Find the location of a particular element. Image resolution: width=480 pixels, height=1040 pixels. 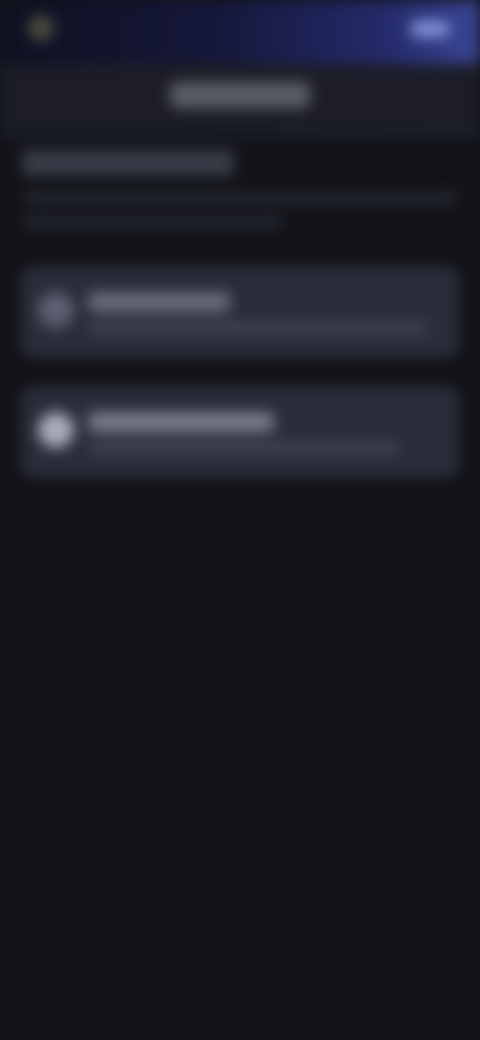

status-bar is located at coordinates (240, 28).